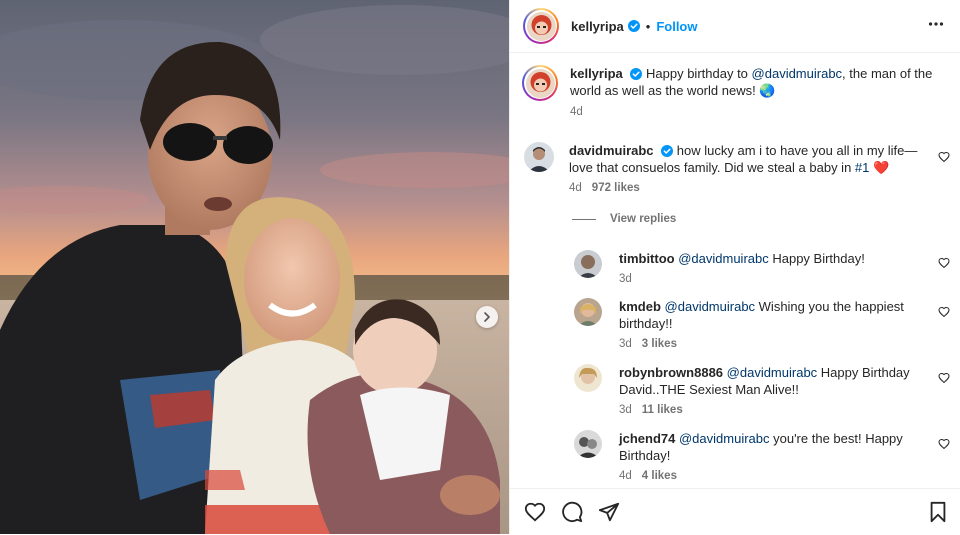 This screenshot has height=535, width=960. Describe the element at coordinates (575, 188) in the screenshot. I see `comment-timestamp: 4d` at that location.